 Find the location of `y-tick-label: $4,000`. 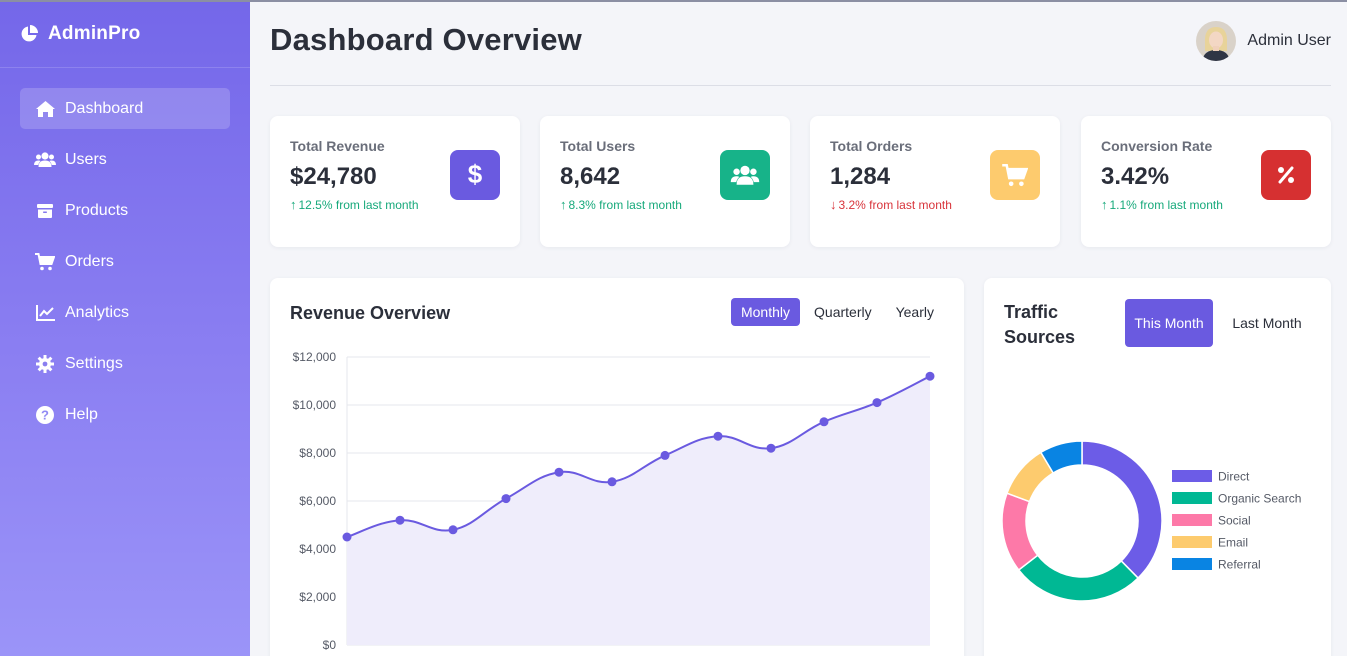

y-tick-label: $4,000 is located at coordinates (317, 549).